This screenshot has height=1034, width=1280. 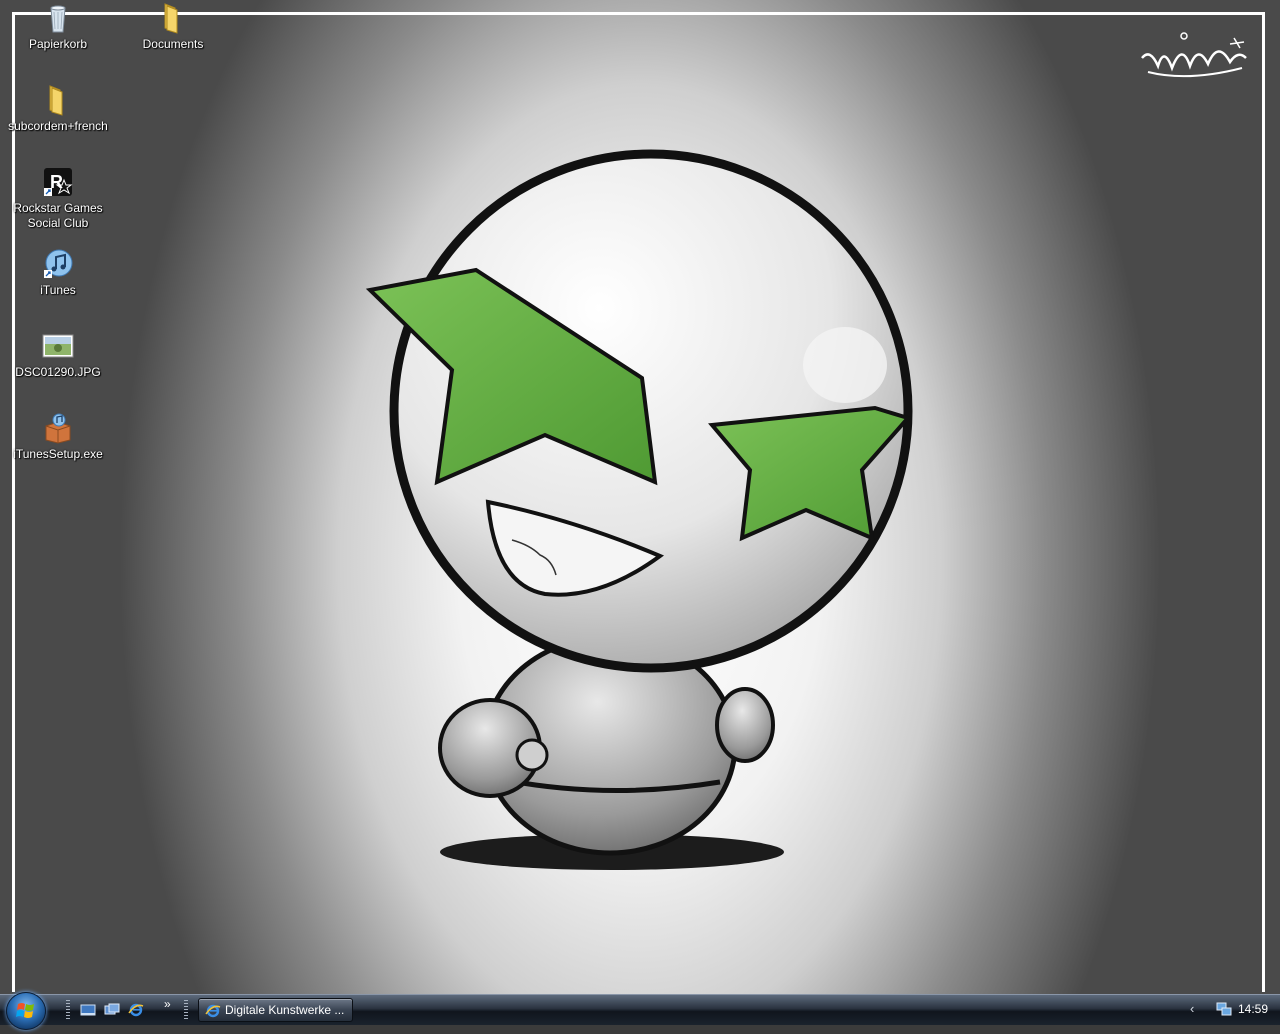 What do you see at coordinates (1192, 1008) in the screenshot?
I see `tray-show-hidden-icons-button: ‹` at bounding box center [1192, 1008].